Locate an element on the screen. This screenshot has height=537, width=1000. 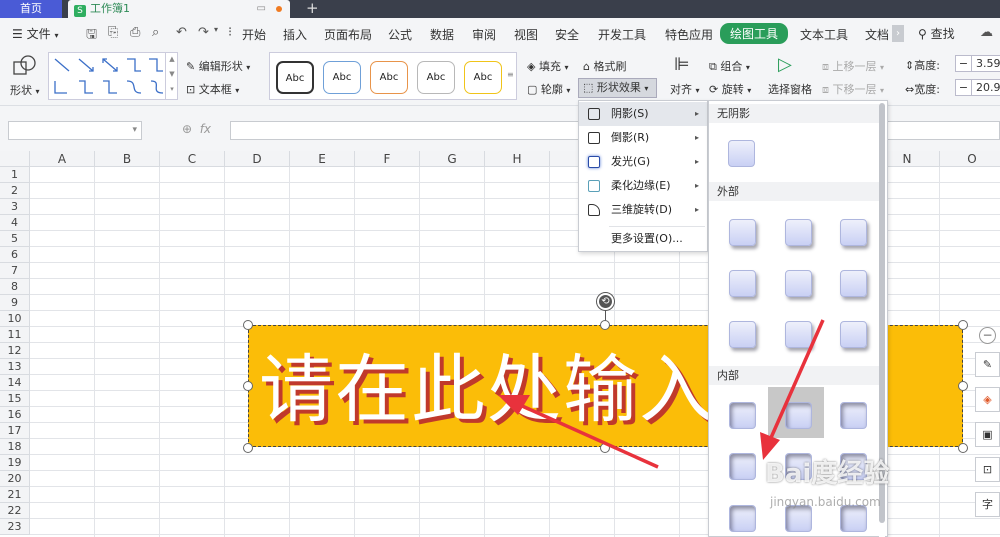
redo-icon: ↷ is located at coordinates (203, 32).